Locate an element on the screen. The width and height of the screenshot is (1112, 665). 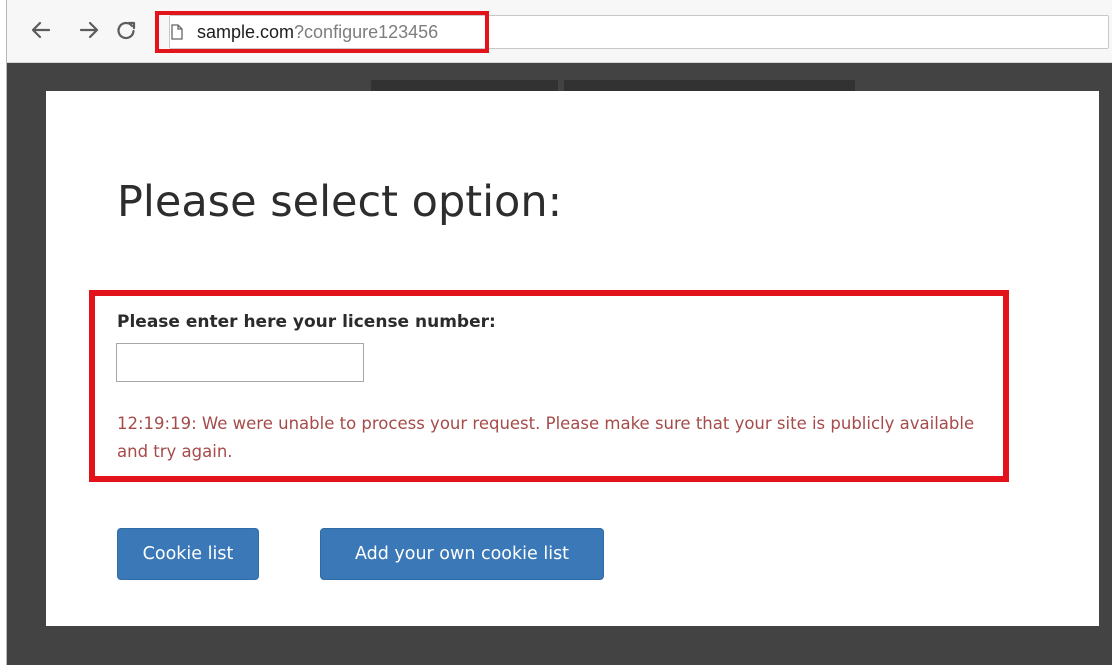
arrow-left-icon is located at coordinates (41, 30).